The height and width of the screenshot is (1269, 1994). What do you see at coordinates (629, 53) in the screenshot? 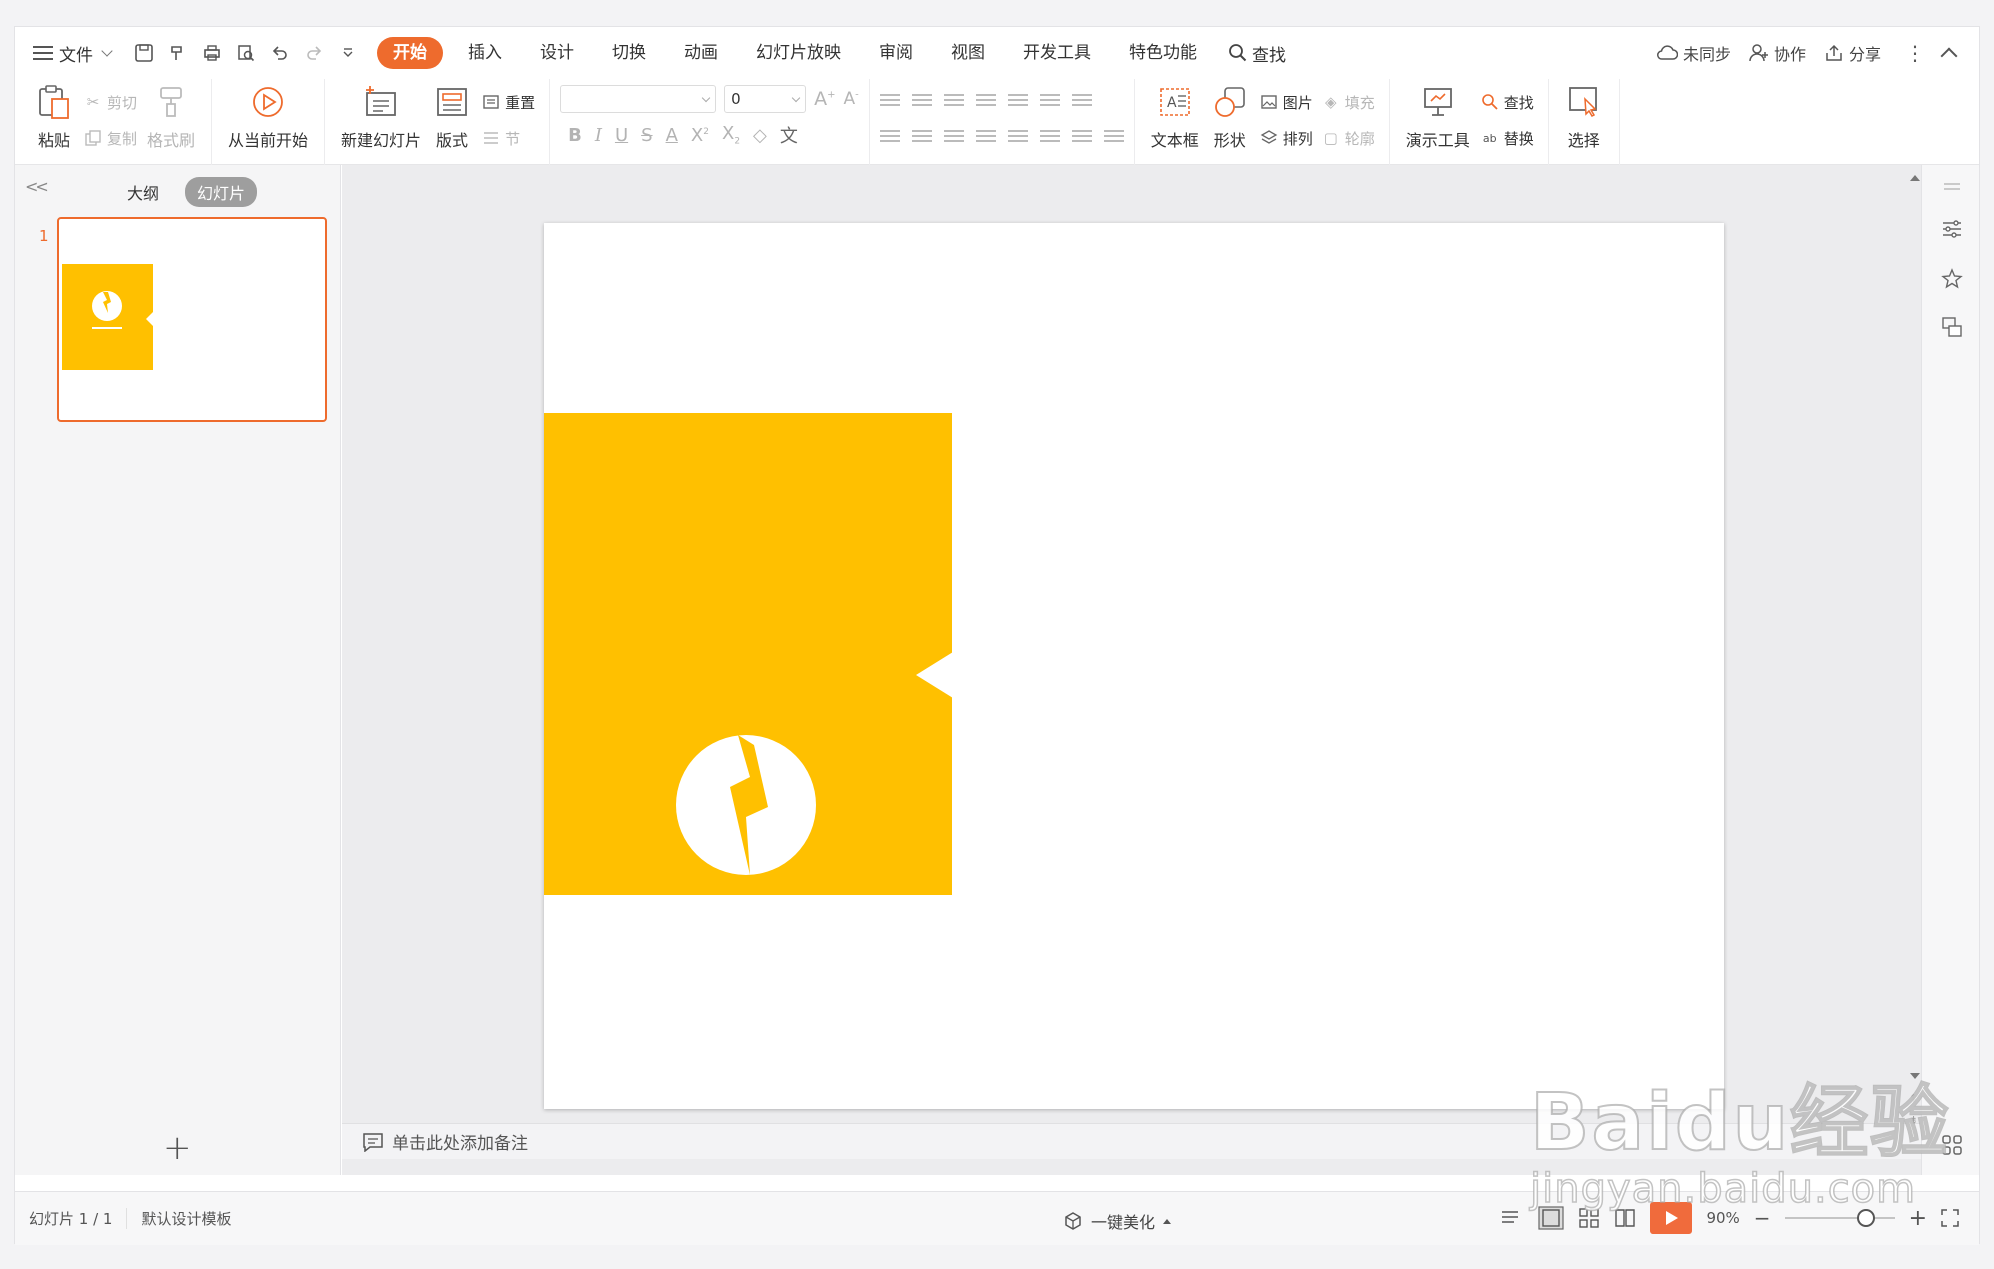
I see `tab-transitions: 切换` at bounding box center [629, 53].